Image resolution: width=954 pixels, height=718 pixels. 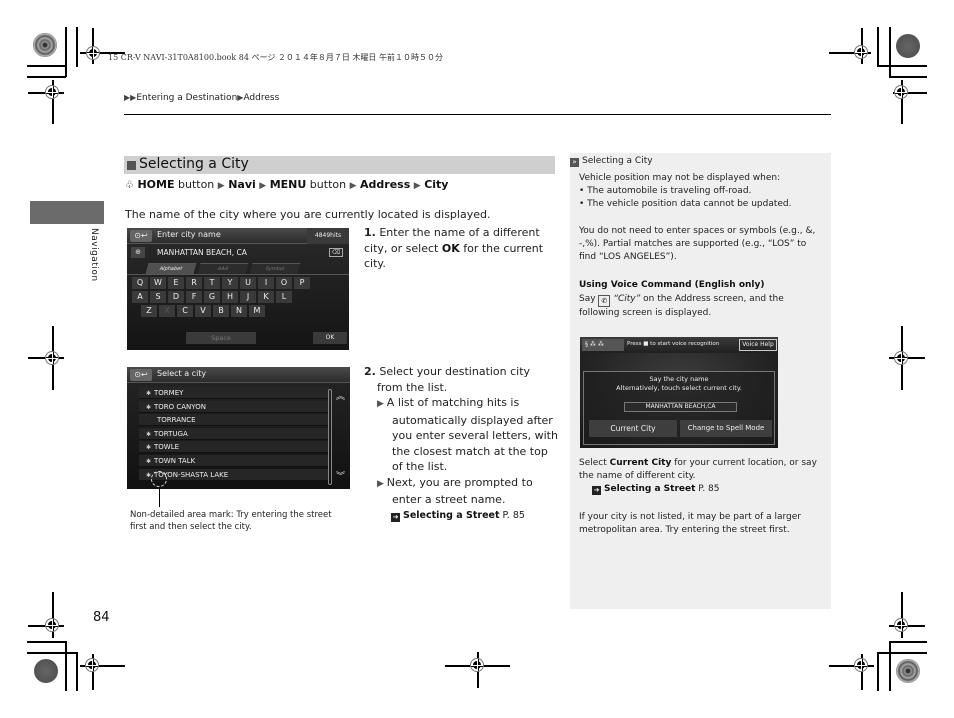 I want to click on path-item: Navi, so click(x=242, y=184).